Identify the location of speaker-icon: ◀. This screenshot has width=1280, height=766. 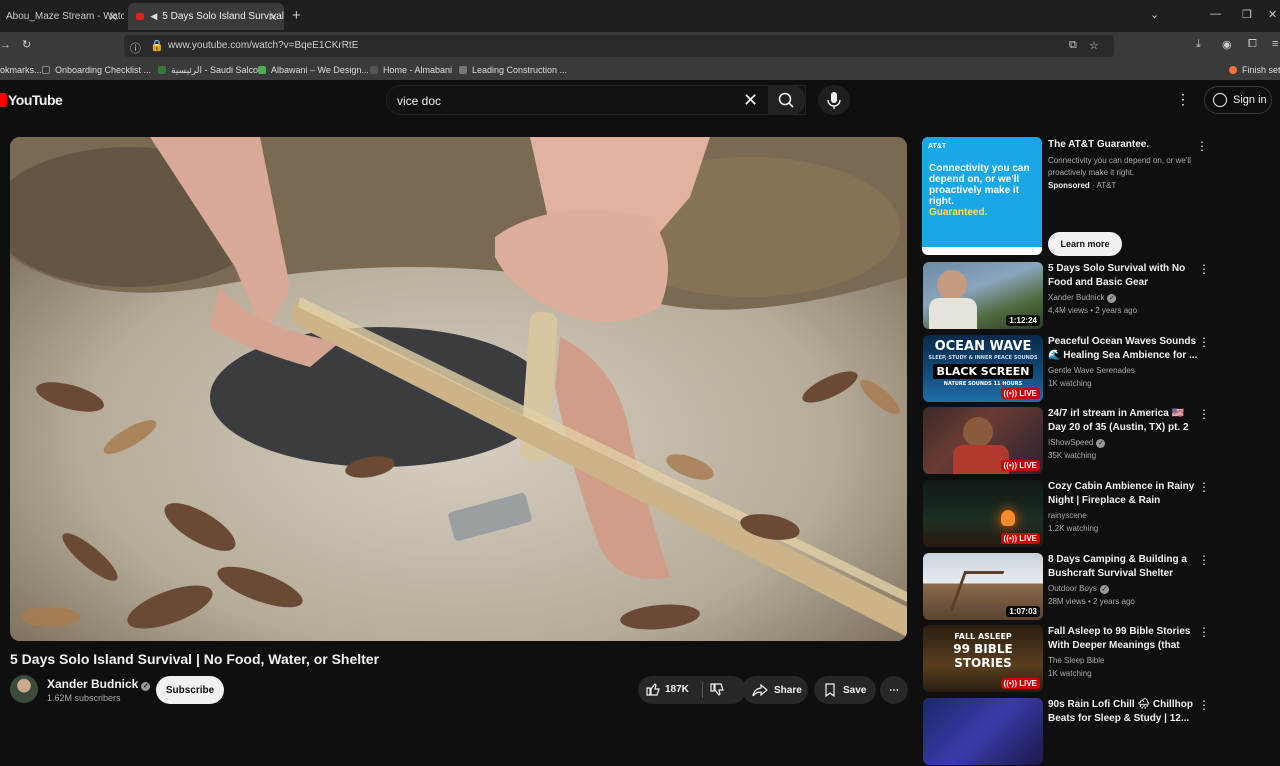
(153, 16).